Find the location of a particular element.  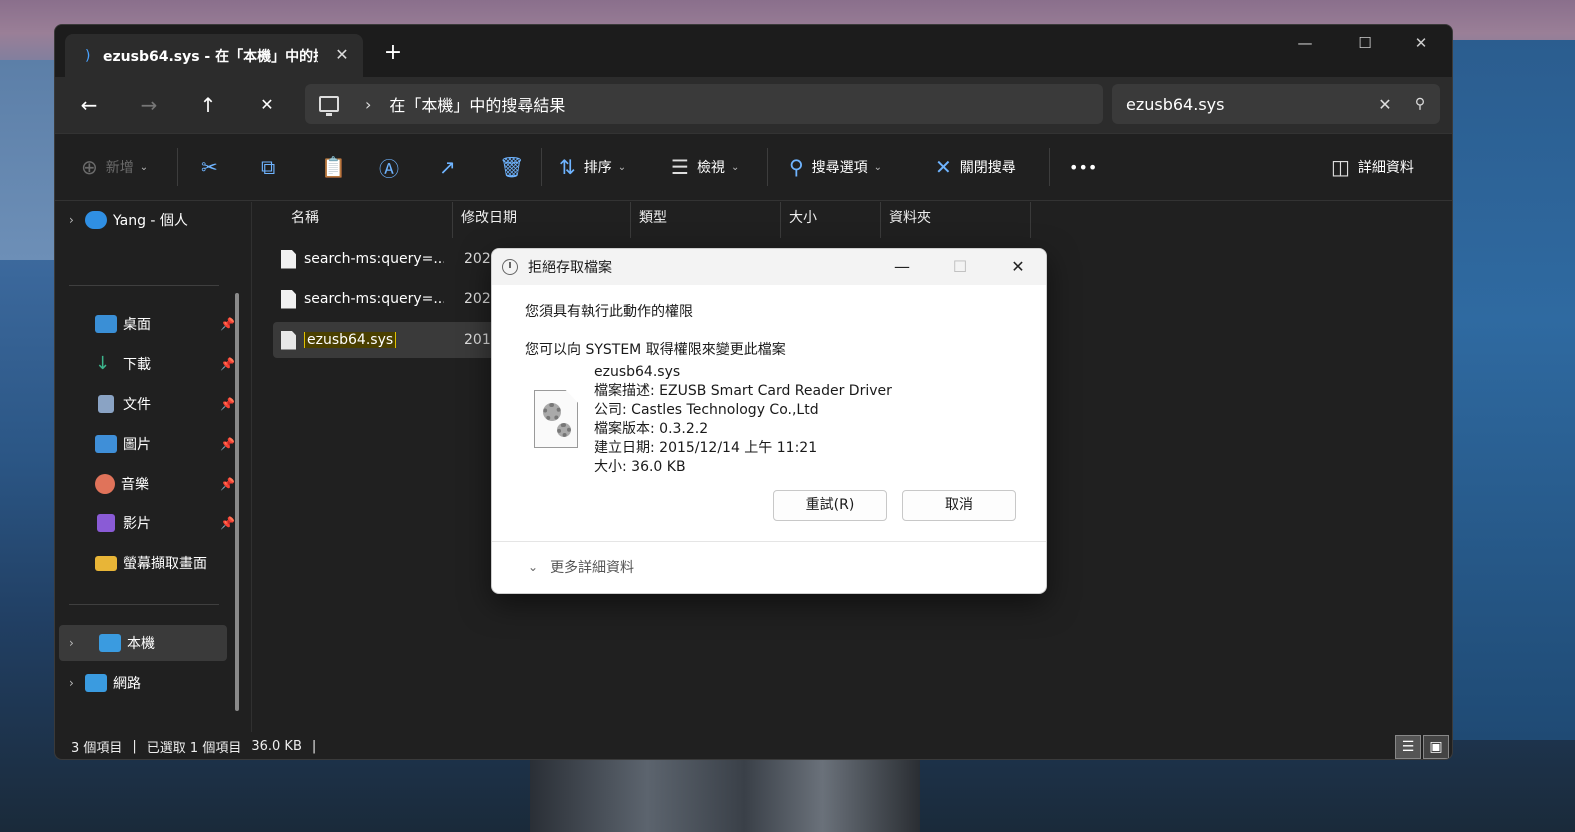

minimize-button: — is located at coordinates (1305, 43).